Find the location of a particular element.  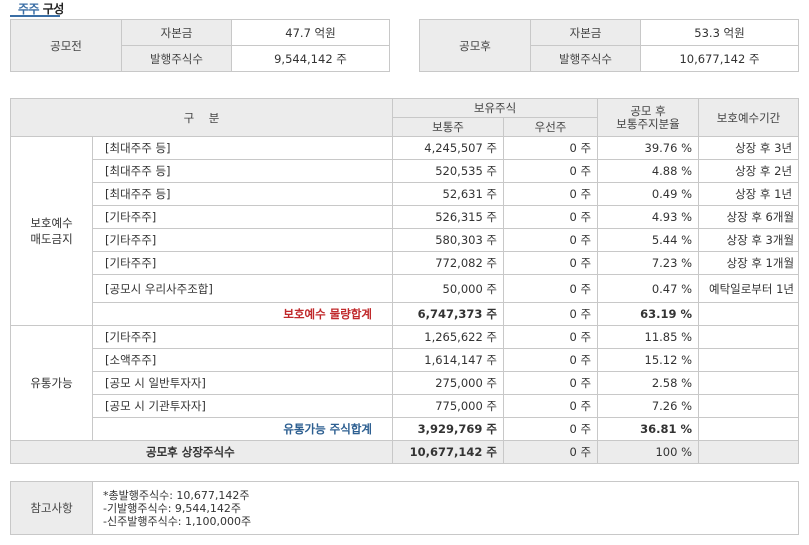

notes-line: -신주발행주식수: 1,100,000주 is located at coordinates (177, 521).